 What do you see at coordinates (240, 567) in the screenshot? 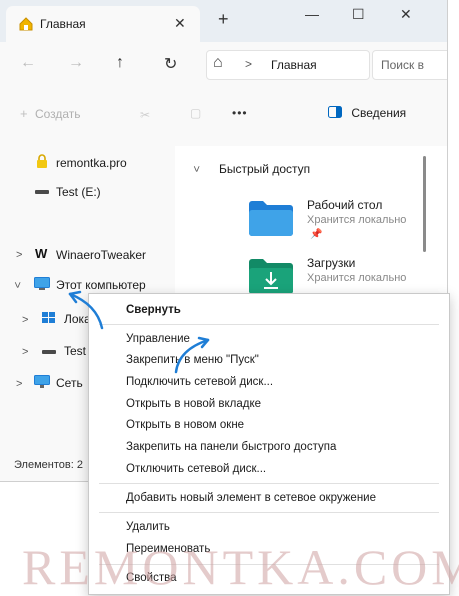
I see `watermark: REMONTKA.COM` at bounding box center [240, 567].